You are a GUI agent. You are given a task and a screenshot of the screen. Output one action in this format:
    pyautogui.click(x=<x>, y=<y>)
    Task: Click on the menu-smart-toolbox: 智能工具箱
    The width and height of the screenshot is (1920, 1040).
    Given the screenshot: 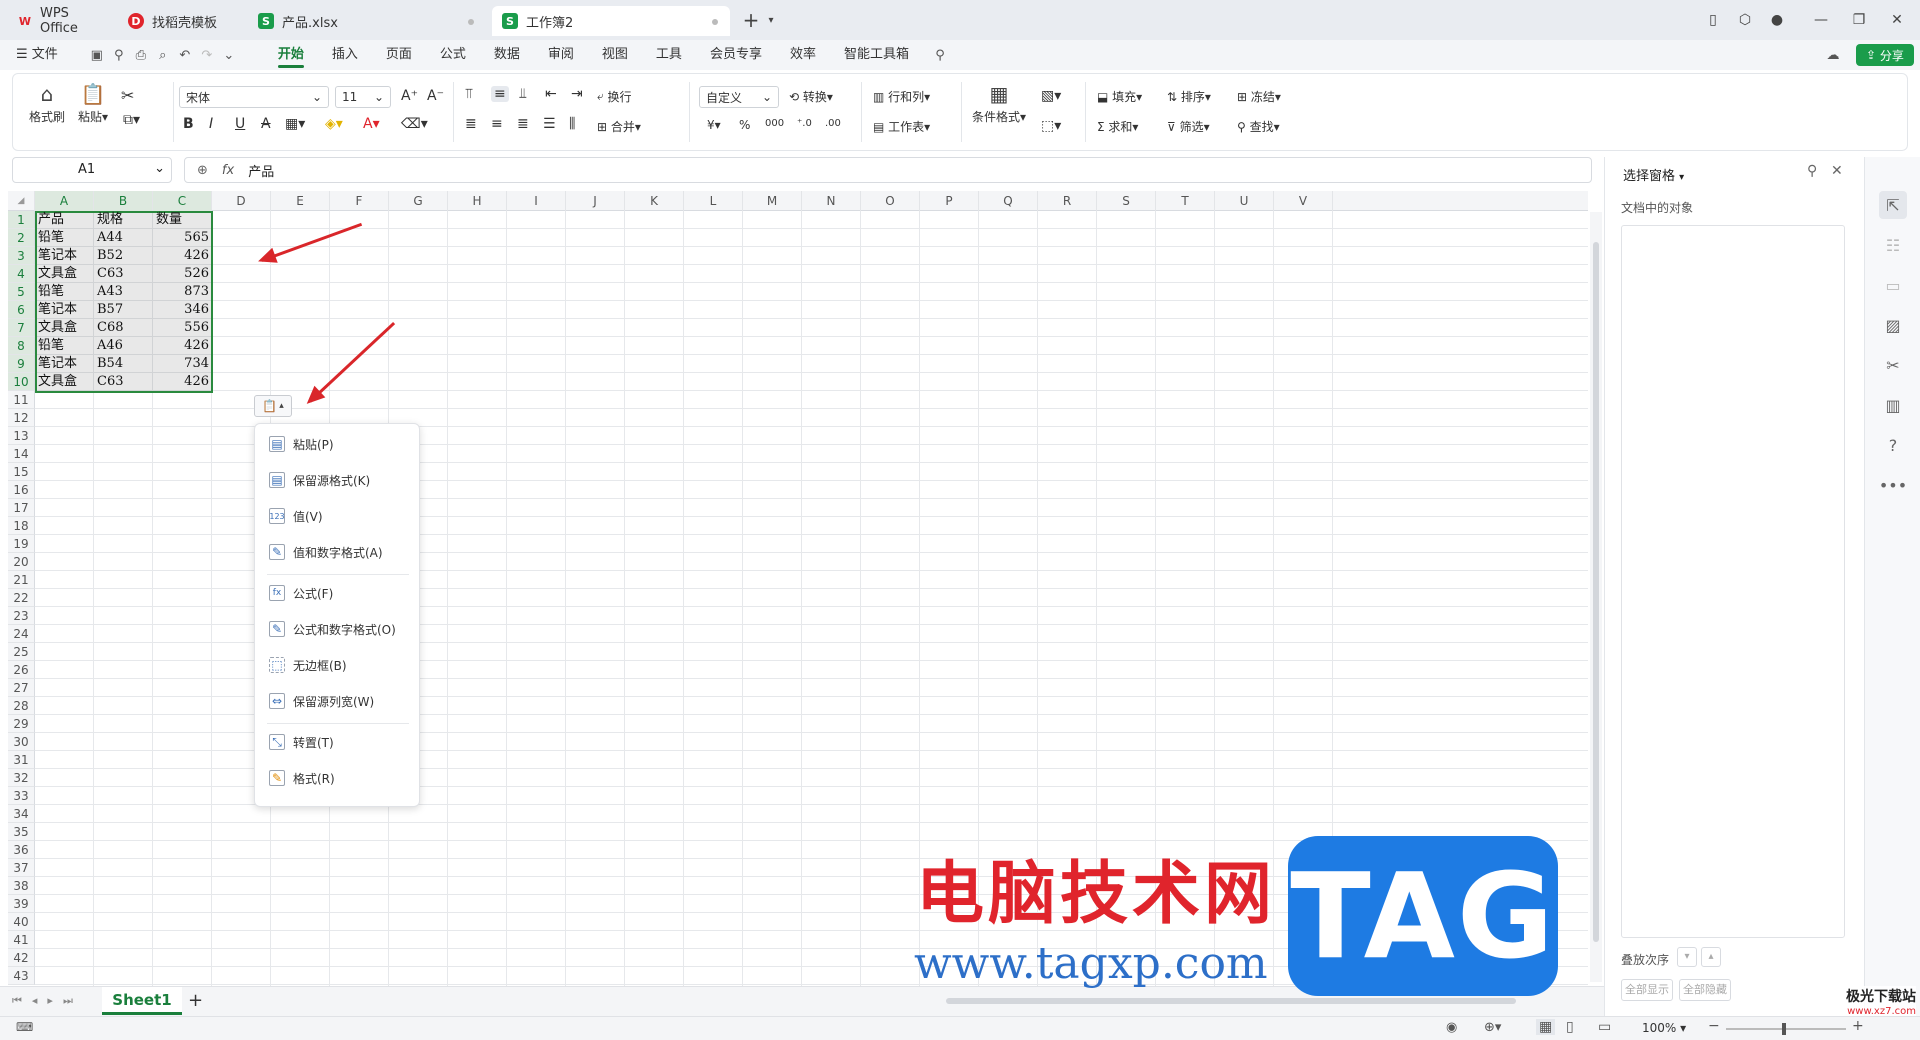 What is the action you would take?
    pyautogui.click(x=876, y=55)
    